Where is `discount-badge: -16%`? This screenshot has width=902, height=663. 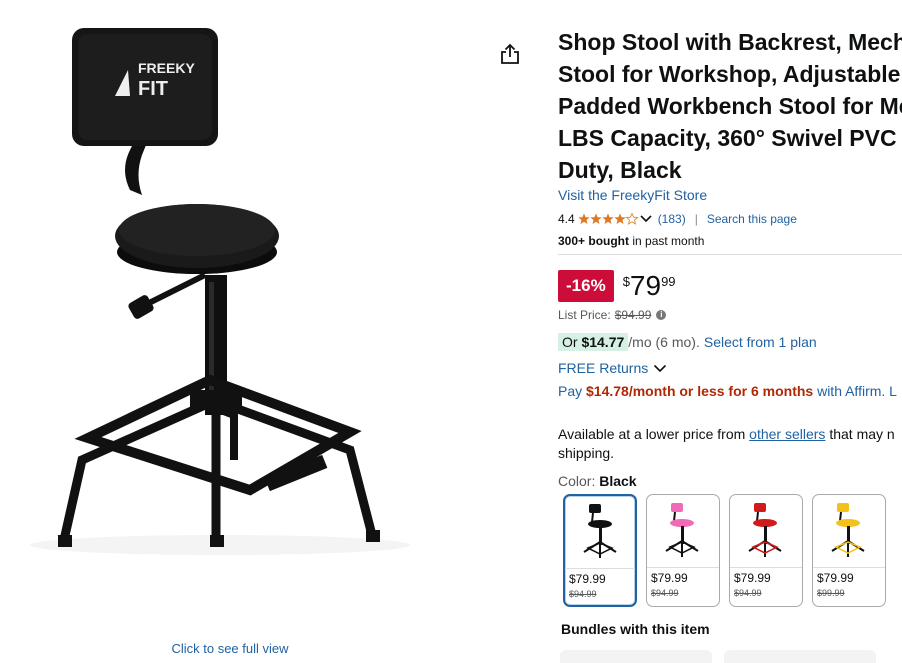 discount-badge: -16% is located at coordinates (586, 286).